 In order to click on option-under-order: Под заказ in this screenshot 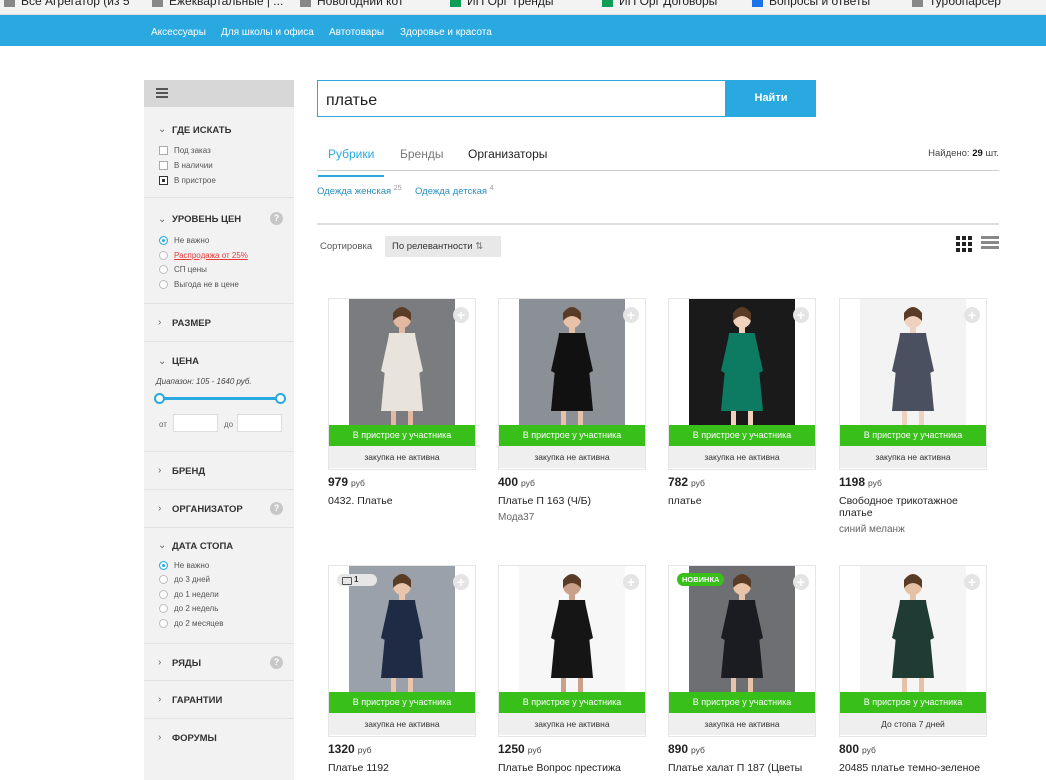, I will do `click(185, 151)`.